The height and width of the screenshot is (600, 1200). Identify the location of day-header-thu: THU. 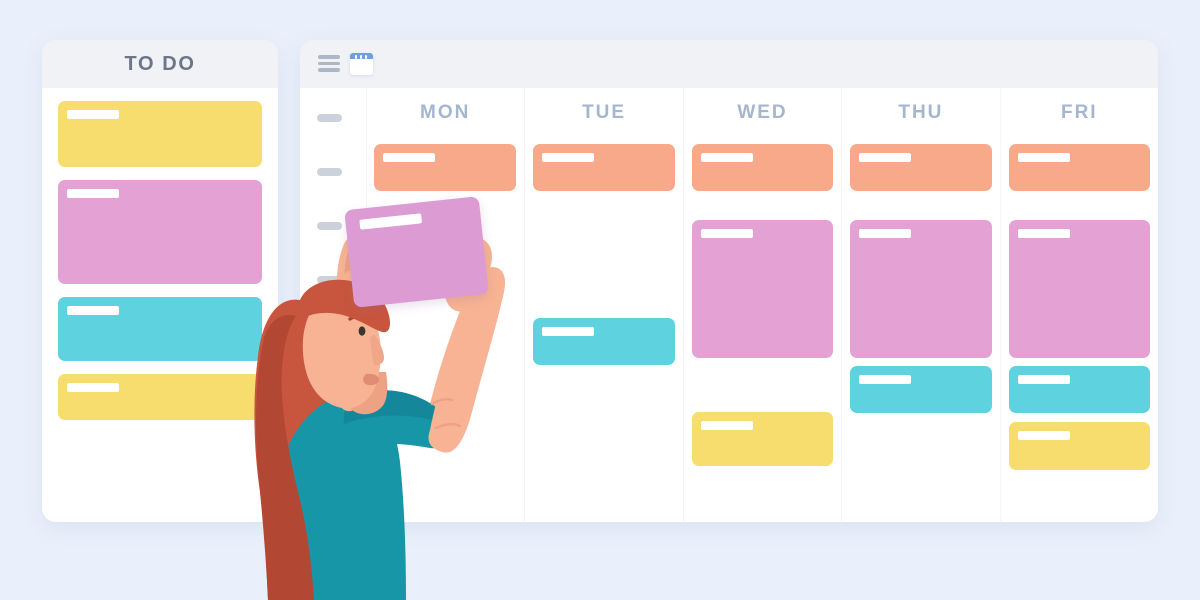
(921, 112).